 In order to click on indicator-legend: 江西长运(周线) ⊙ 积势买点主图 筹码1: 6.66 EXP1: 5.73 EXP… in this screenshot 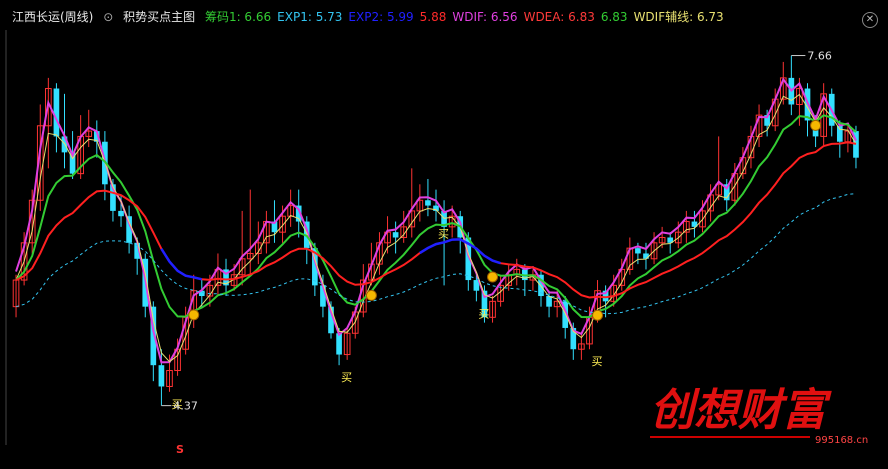, I will do `click(371, 16)`.